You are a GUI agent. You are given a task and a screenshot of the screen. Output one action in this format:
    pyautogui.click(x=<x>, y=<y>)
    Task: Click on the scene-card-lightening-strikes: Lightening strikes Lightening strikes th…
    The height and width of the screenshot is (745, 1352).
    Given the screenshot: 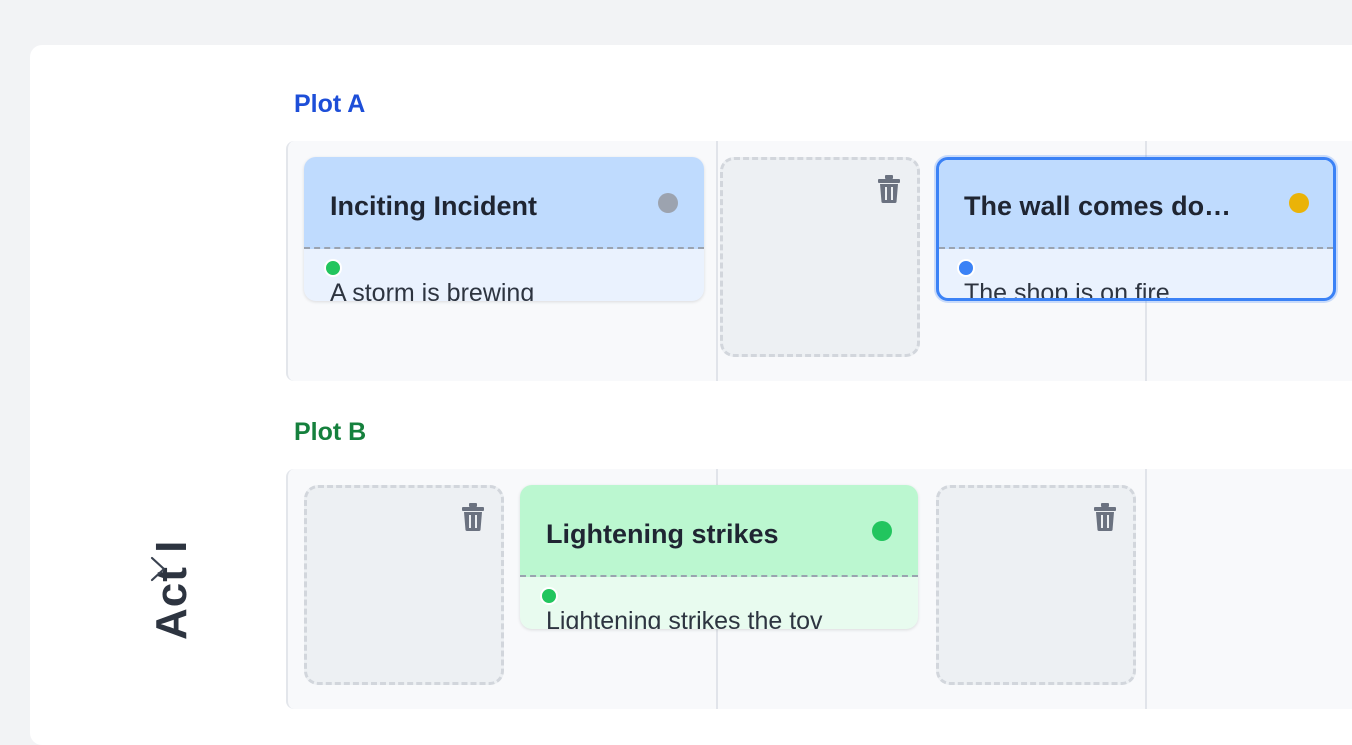 What is the action you would take?
    pyautogui.click(x=719, y=557)
    